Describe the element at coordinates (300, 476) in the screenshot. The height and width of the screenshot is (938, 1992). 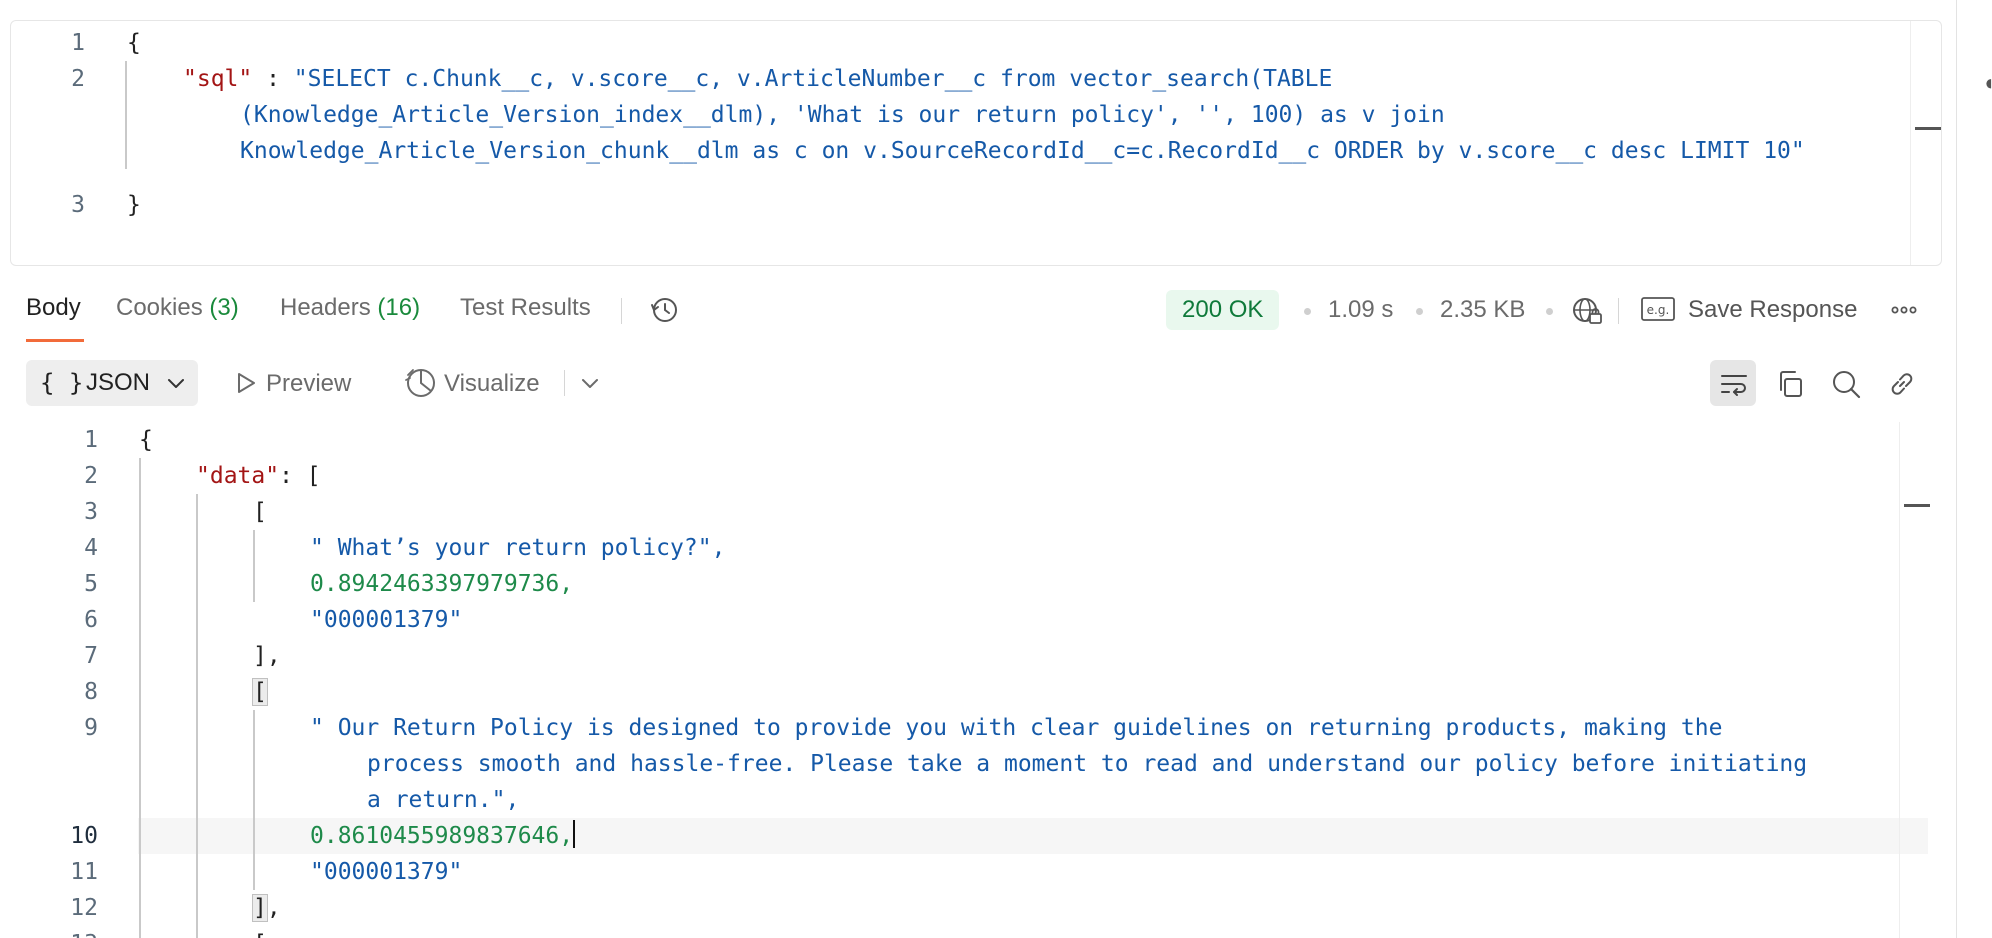
I see `json-colon-bracket: : [` at that location.